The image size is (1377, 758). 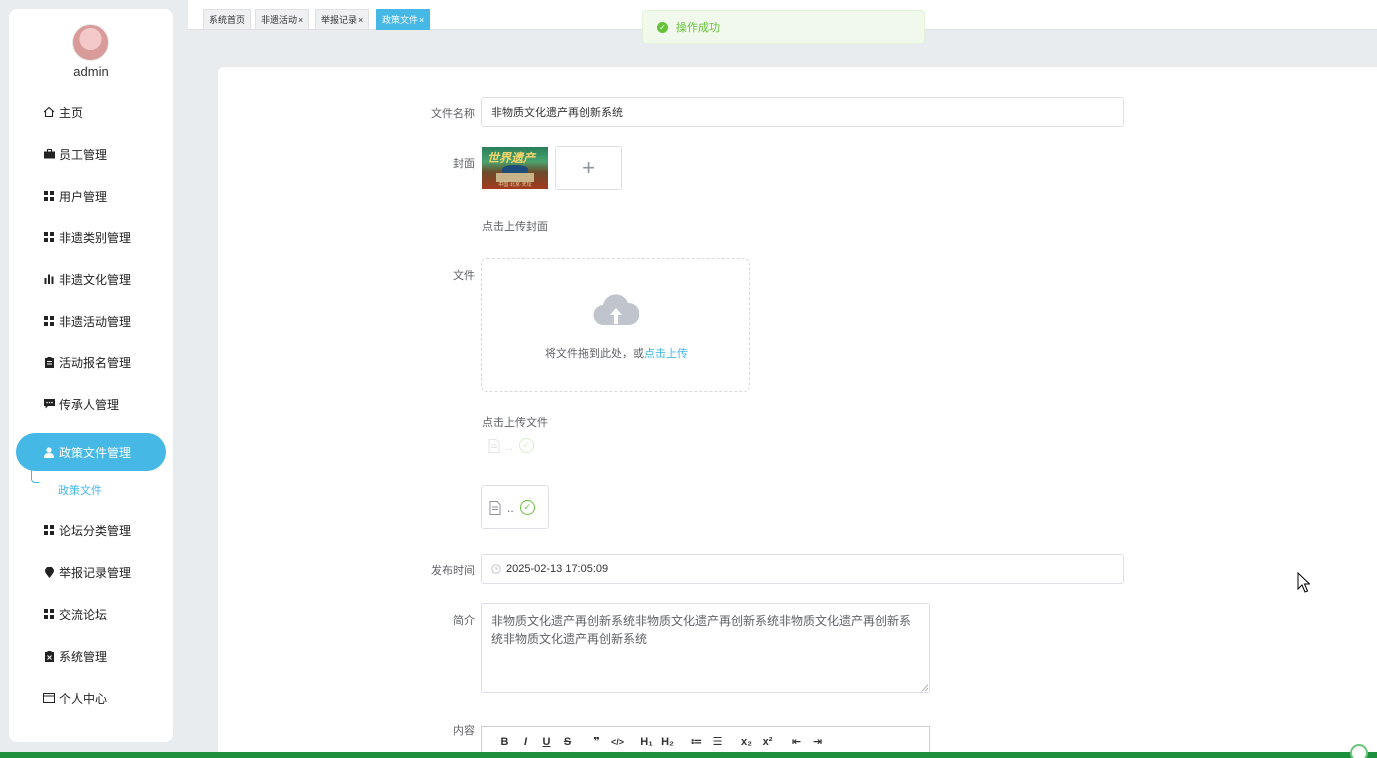 What do you see at coordinates (688, 755) in the screenshot?
I see `bottom-progress-bar` at bounding box center [688, 755].